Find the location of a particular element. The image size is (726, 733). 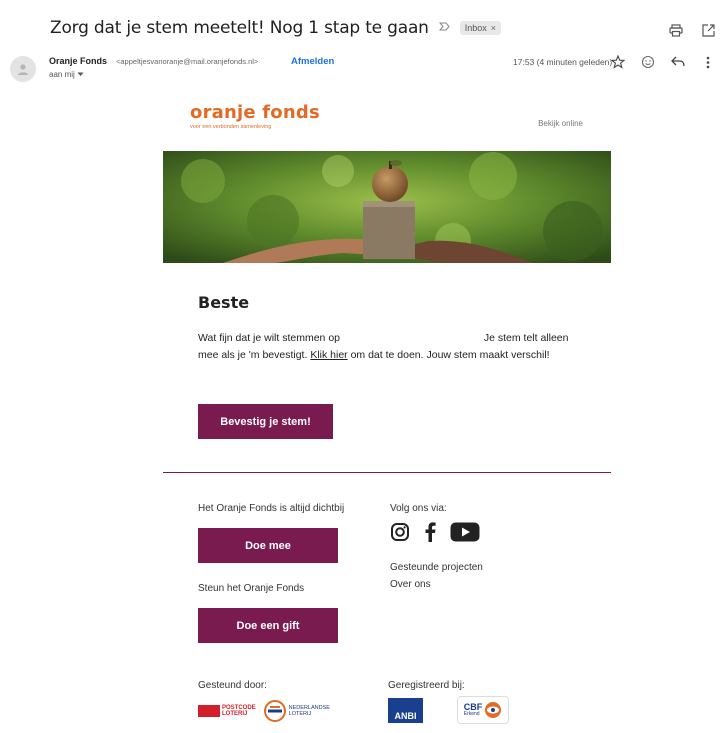

chevron-down-icon is located at coordinates (80, 74).